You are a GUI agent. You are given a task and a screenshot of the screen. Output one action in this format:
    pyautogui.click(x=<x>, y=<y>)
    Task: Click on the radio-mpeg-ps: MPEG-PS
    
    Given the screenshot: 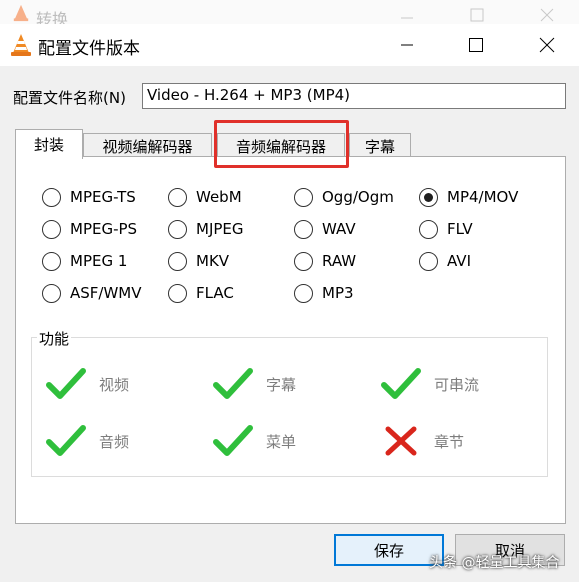 What is the action you would take?
    pyautogui.click(x=89, y=229)
    